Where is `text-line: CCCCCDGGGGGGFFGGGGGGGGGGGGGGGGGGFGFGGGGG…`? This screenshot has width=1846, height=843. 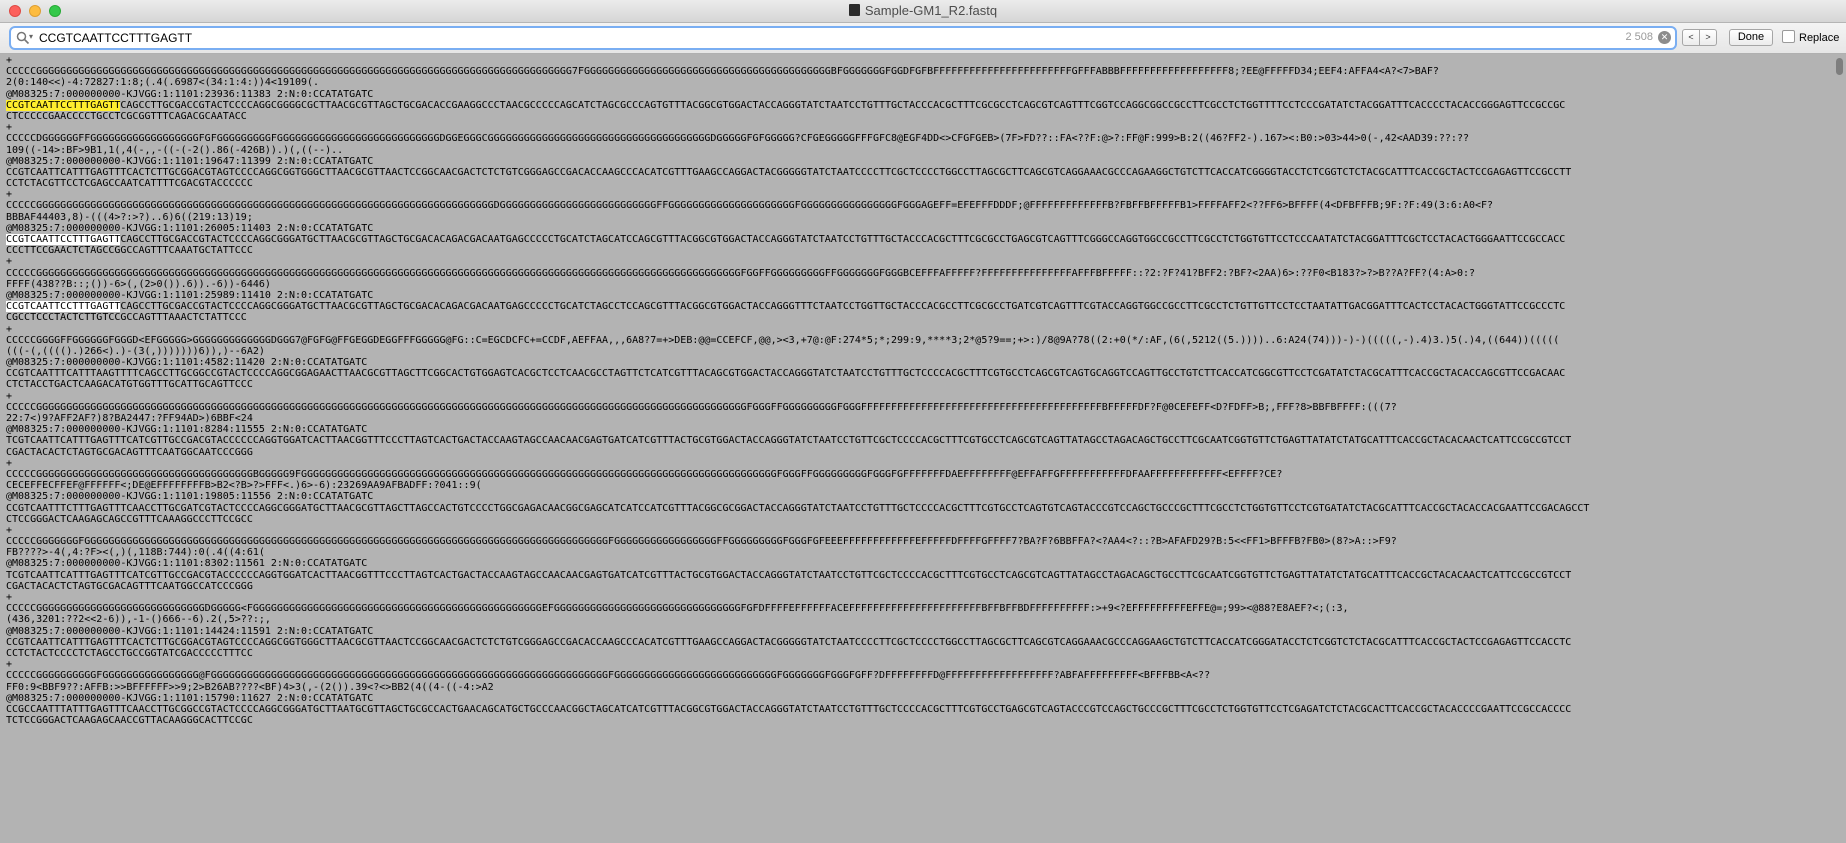
text-line: CCCCCDGGGGGGFFGGGGGGGGGGGGGGGGGGFGFGGGGG… is located at coordinates (917, 138).